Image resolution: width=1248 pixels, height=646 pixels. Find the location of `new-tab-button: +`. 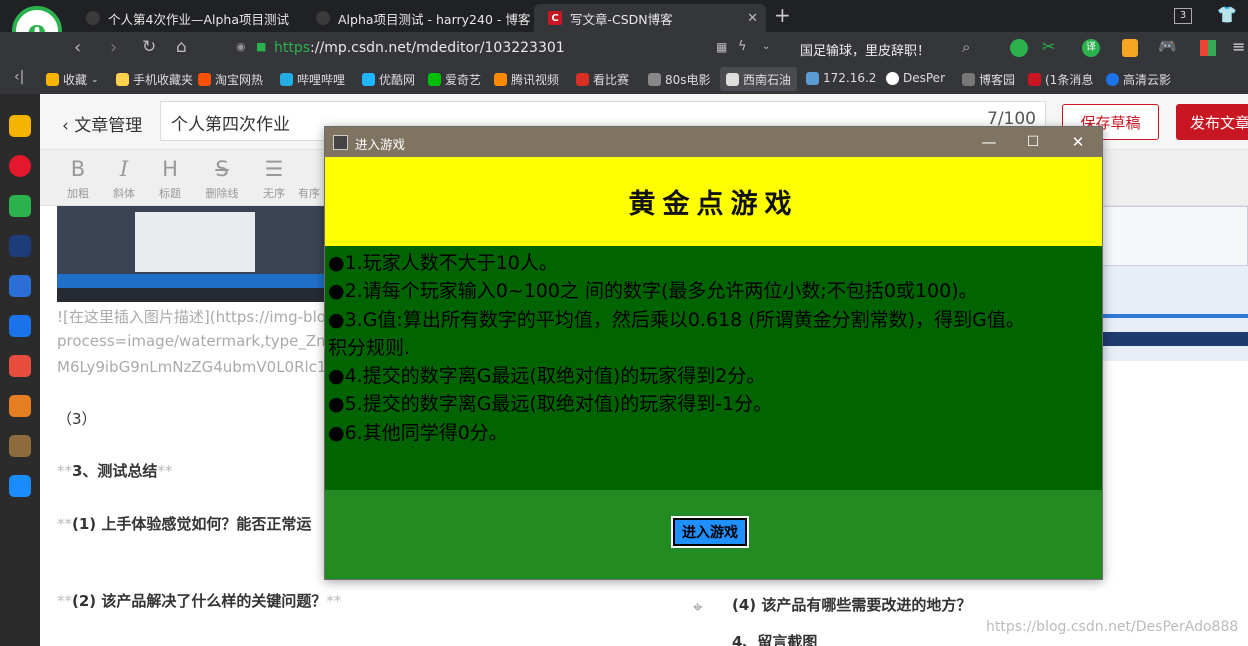

new-tab-button: + is located at coordinates (782, 15).